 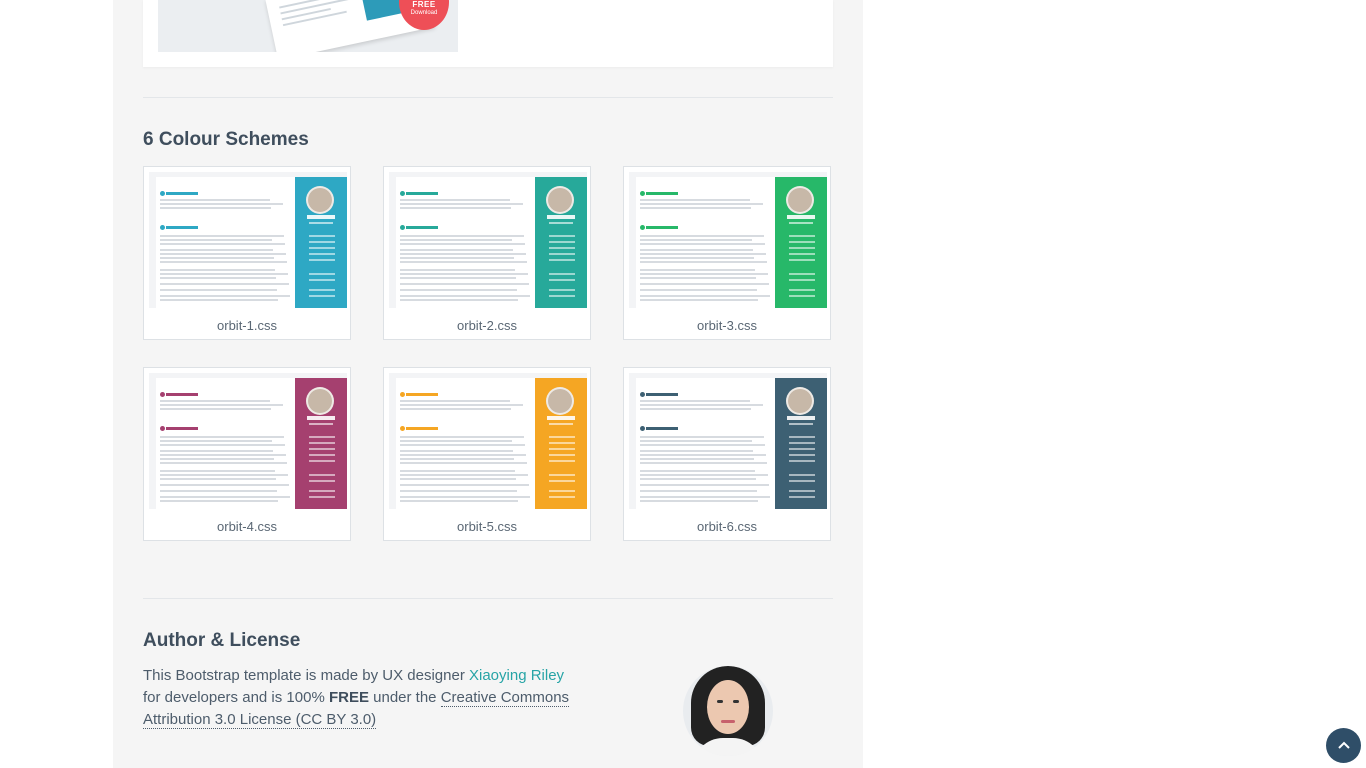 What do you see at coordinates (236, 697) in the screenshot?
I see `author-text-2: for developers and is 100%` at bounding box center [236, 697].